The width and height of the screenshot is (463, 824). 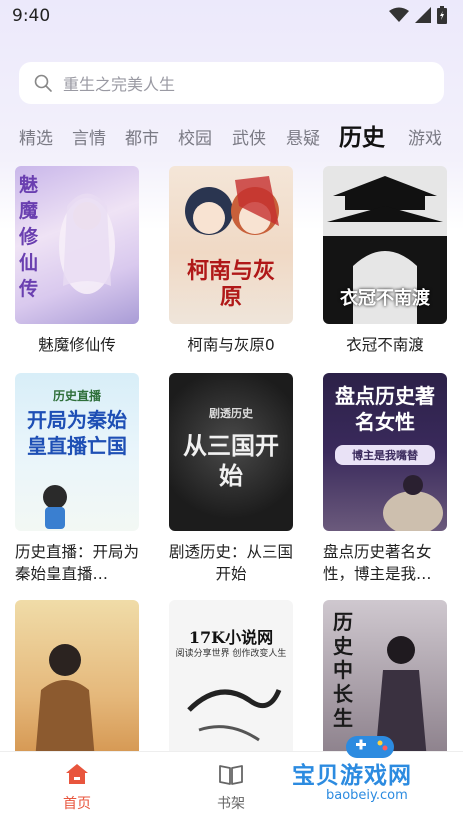 I want to click on book-cover: 17K小说网 阅读分享世界 创作改变人生, so click(x=231, y=680).